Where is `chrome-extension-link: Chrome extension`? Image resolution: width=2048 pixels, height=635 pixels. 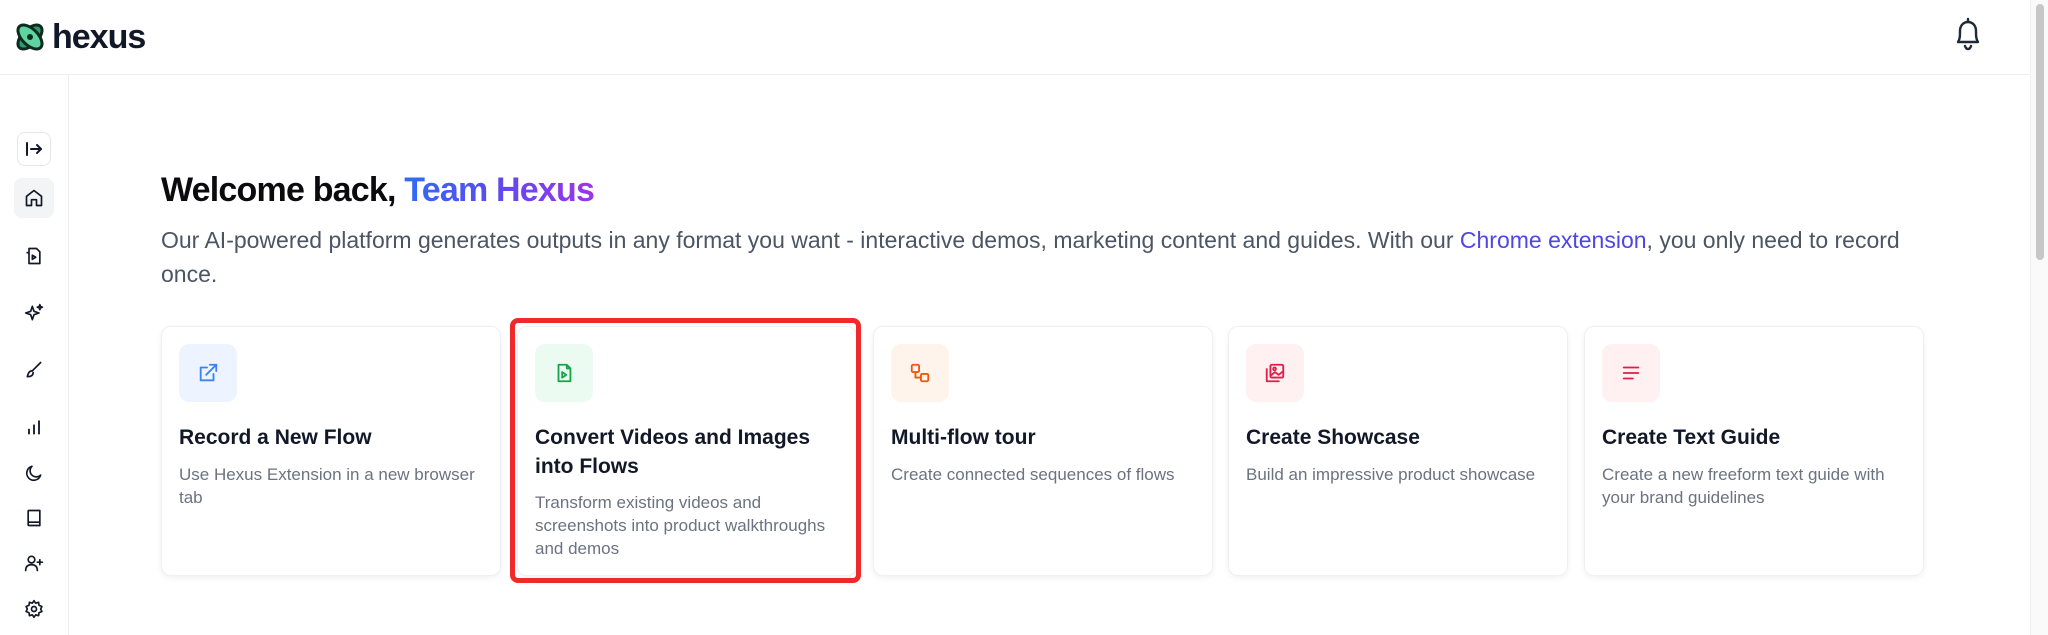 chrome-extension-link: Chrome extension is located at coordinates (1553, 240).